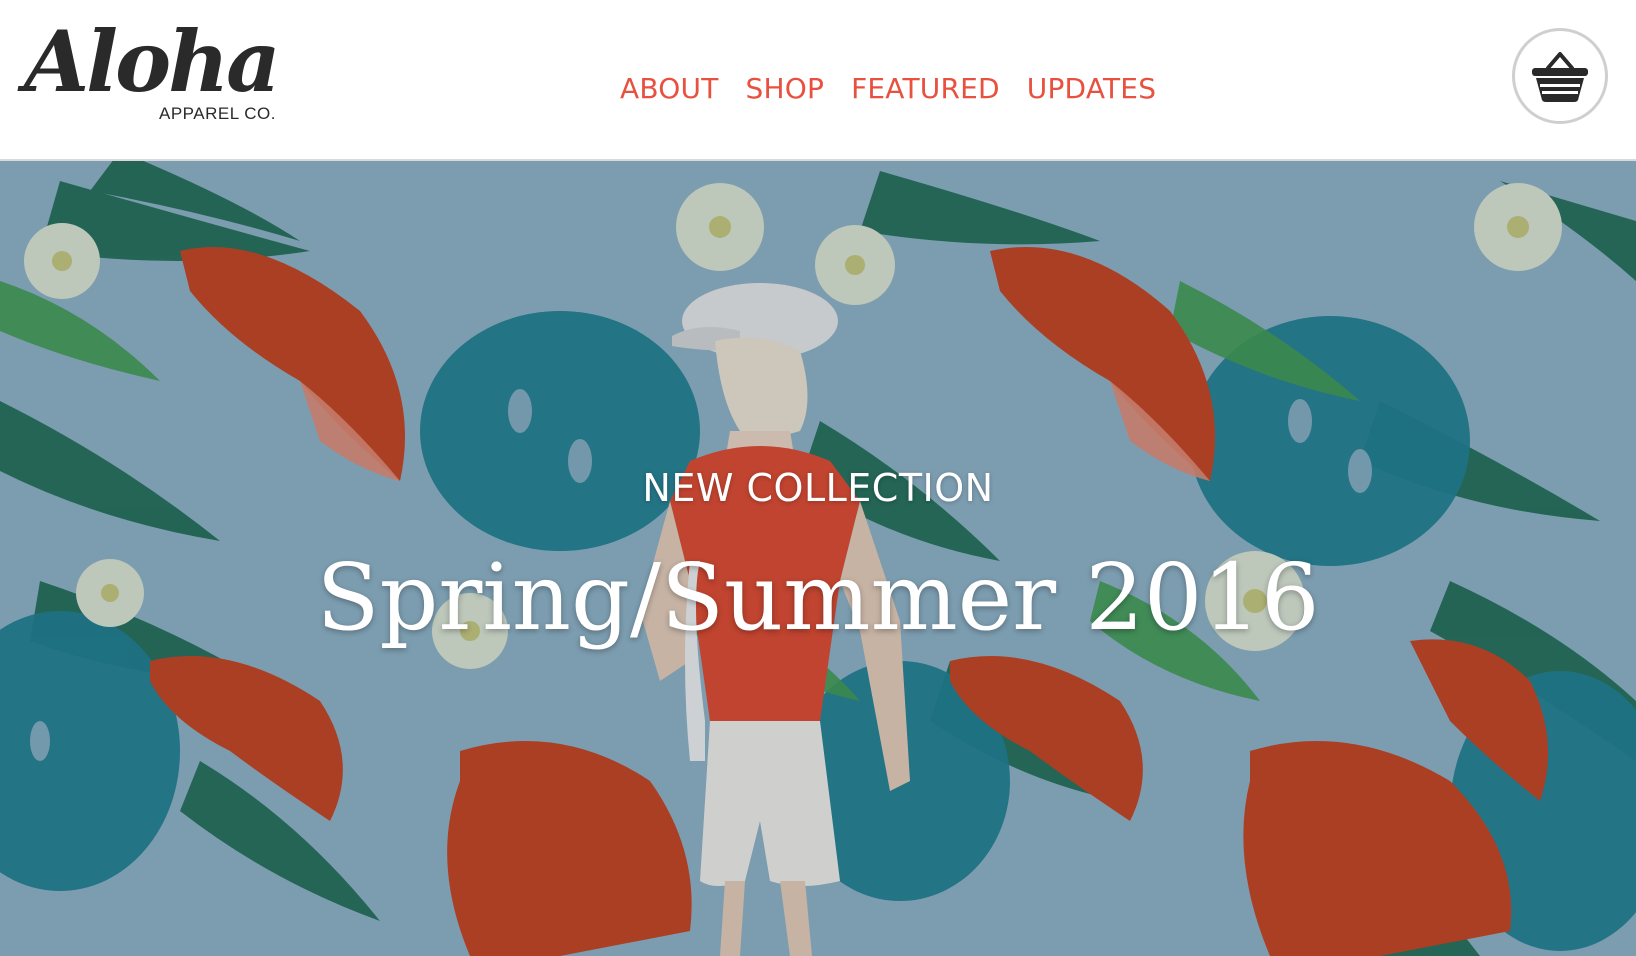 Image resolution: width=1636 pixels, height=956 pixels. Describe the element at coordinates (152, 61) in the screenshot. I see `logo-wordmark: Aloha` at that location.